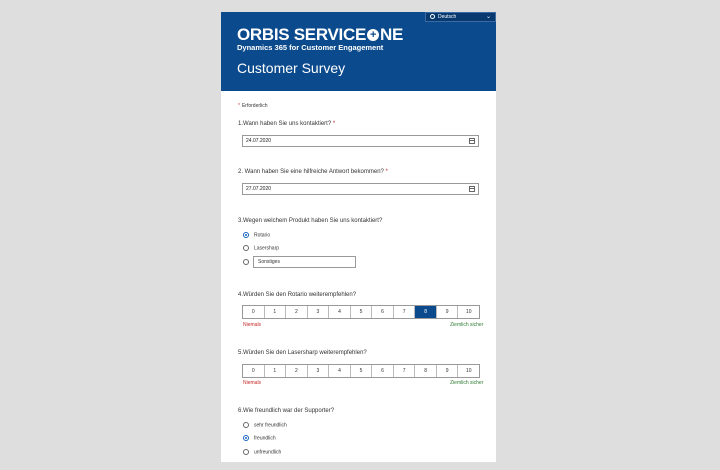 The width and height of the screenshot is (720, 470). What do you see at coordinates (310, 47) in the screenshot?
I see `logo-tagline: Dynamics 365 for Customer Engagement` at bounding box center [310, 47].